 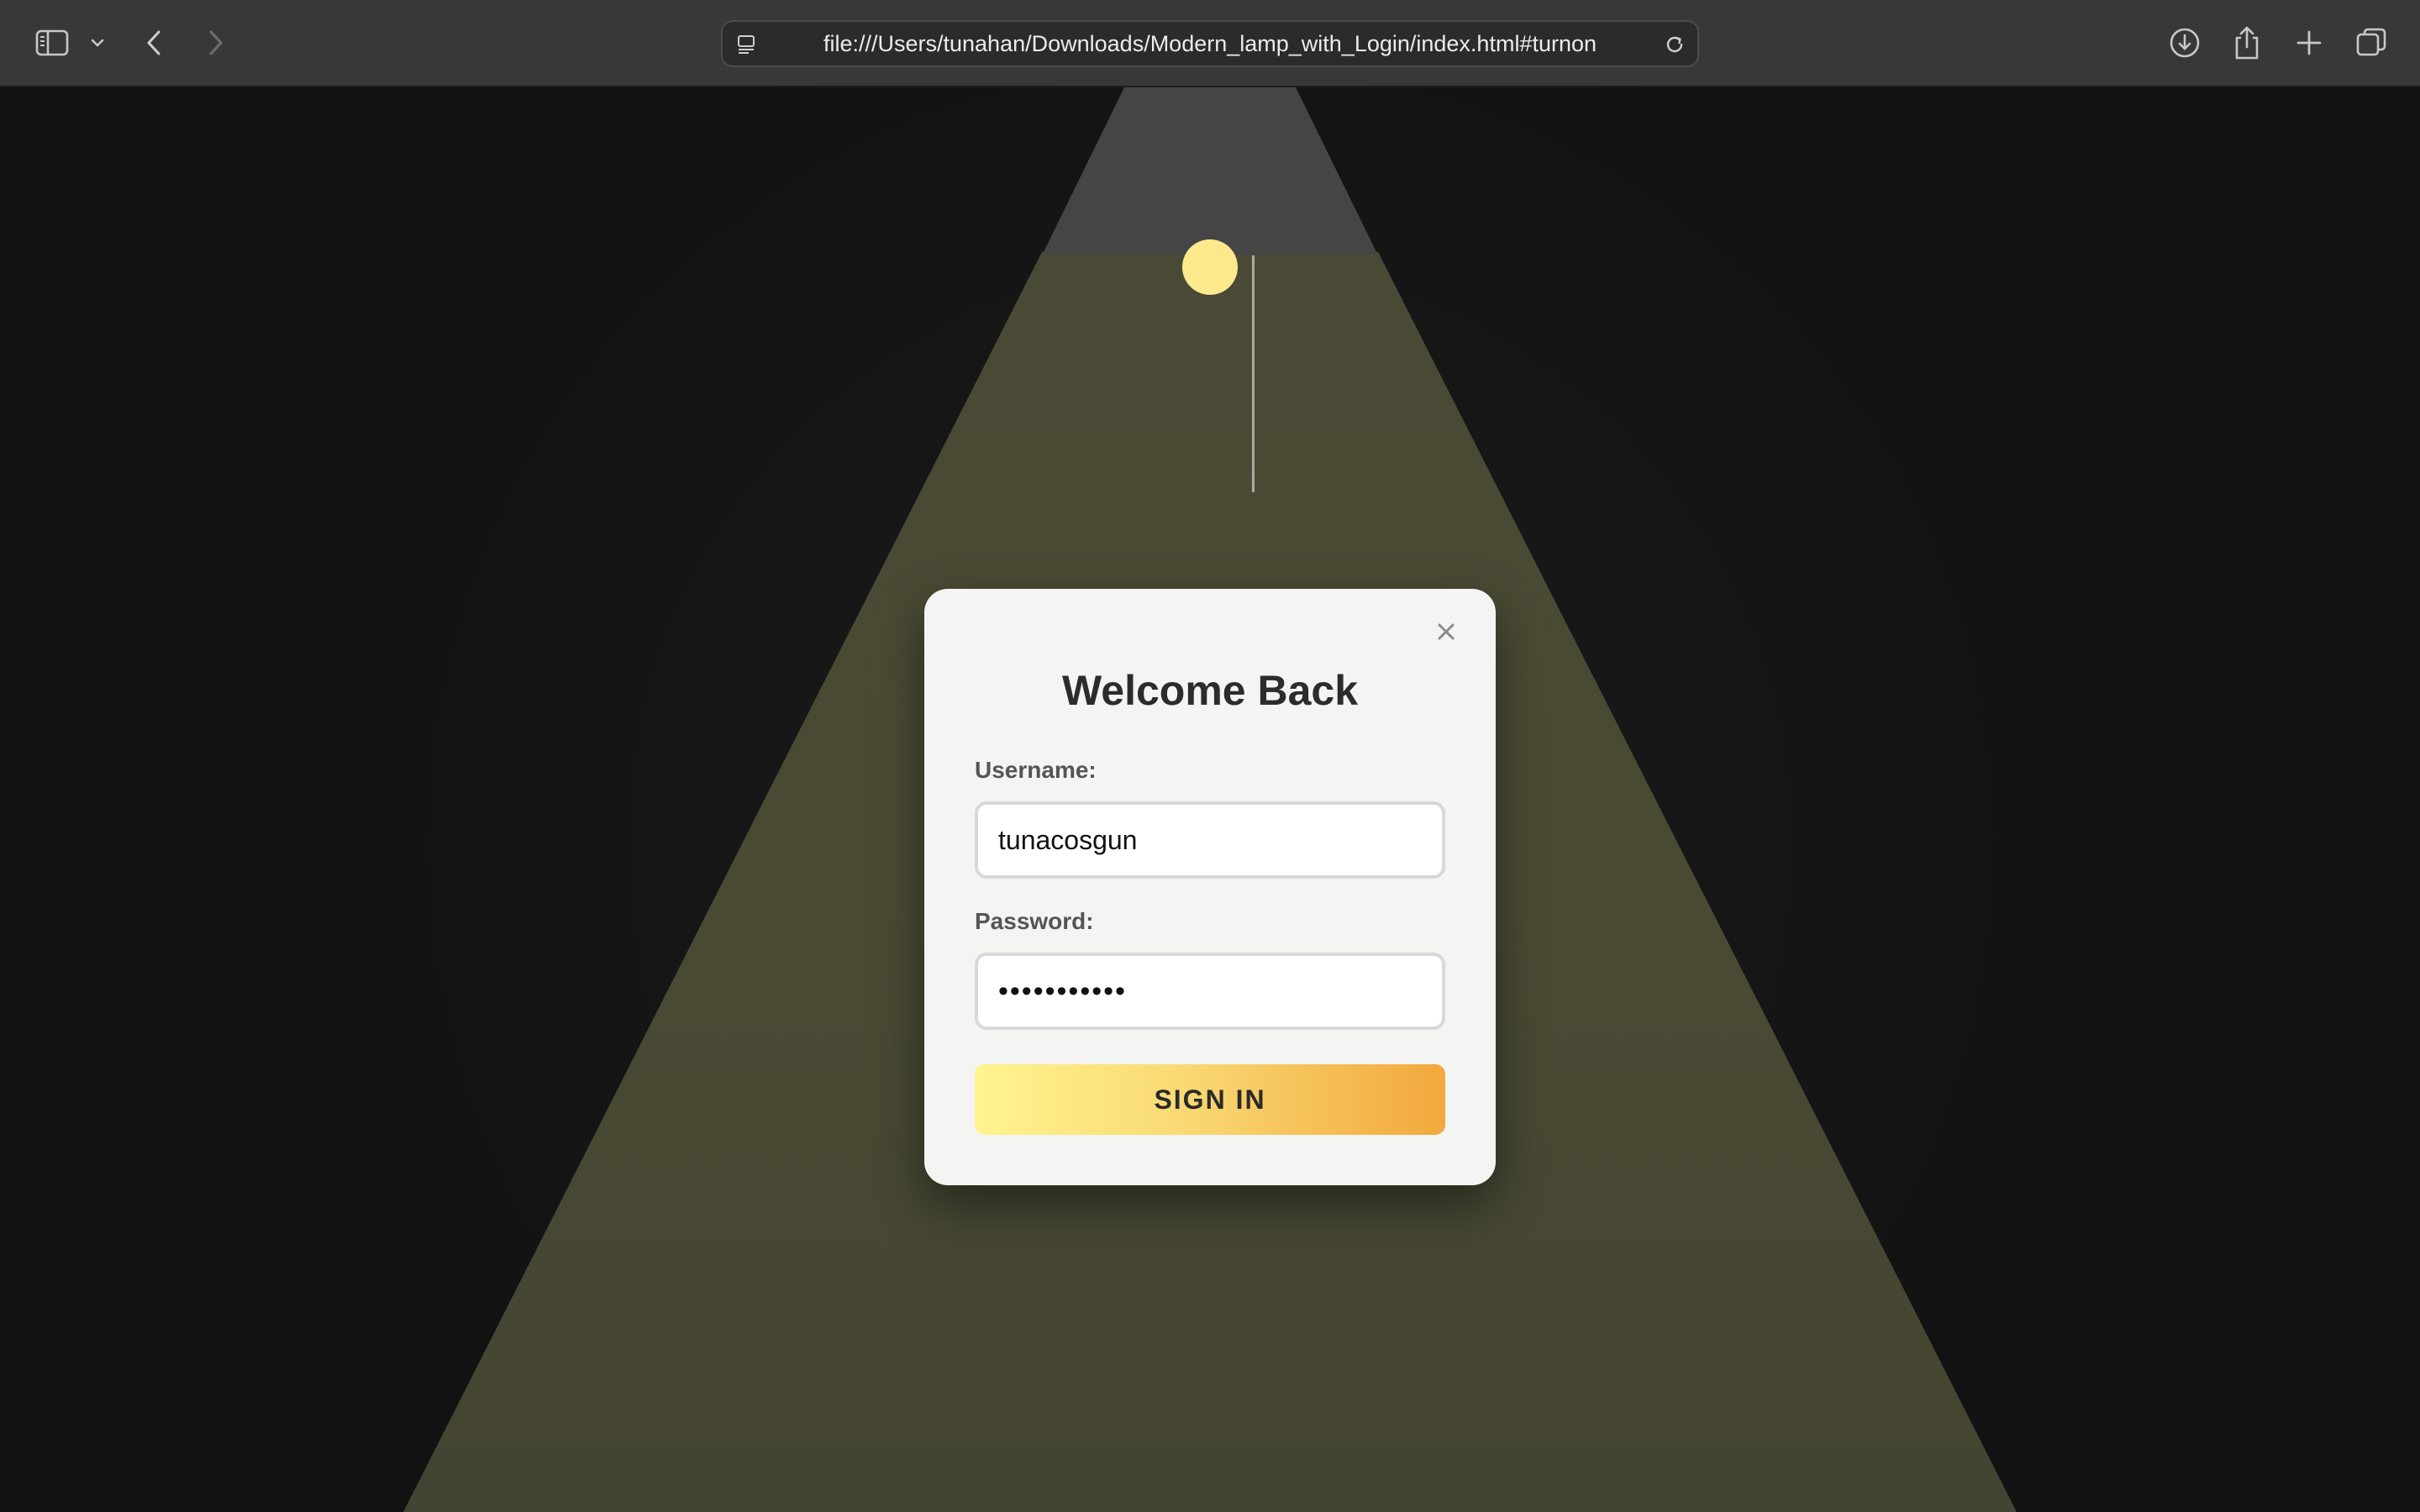 I want to click on close-icon, so click(x=1446, y=631).